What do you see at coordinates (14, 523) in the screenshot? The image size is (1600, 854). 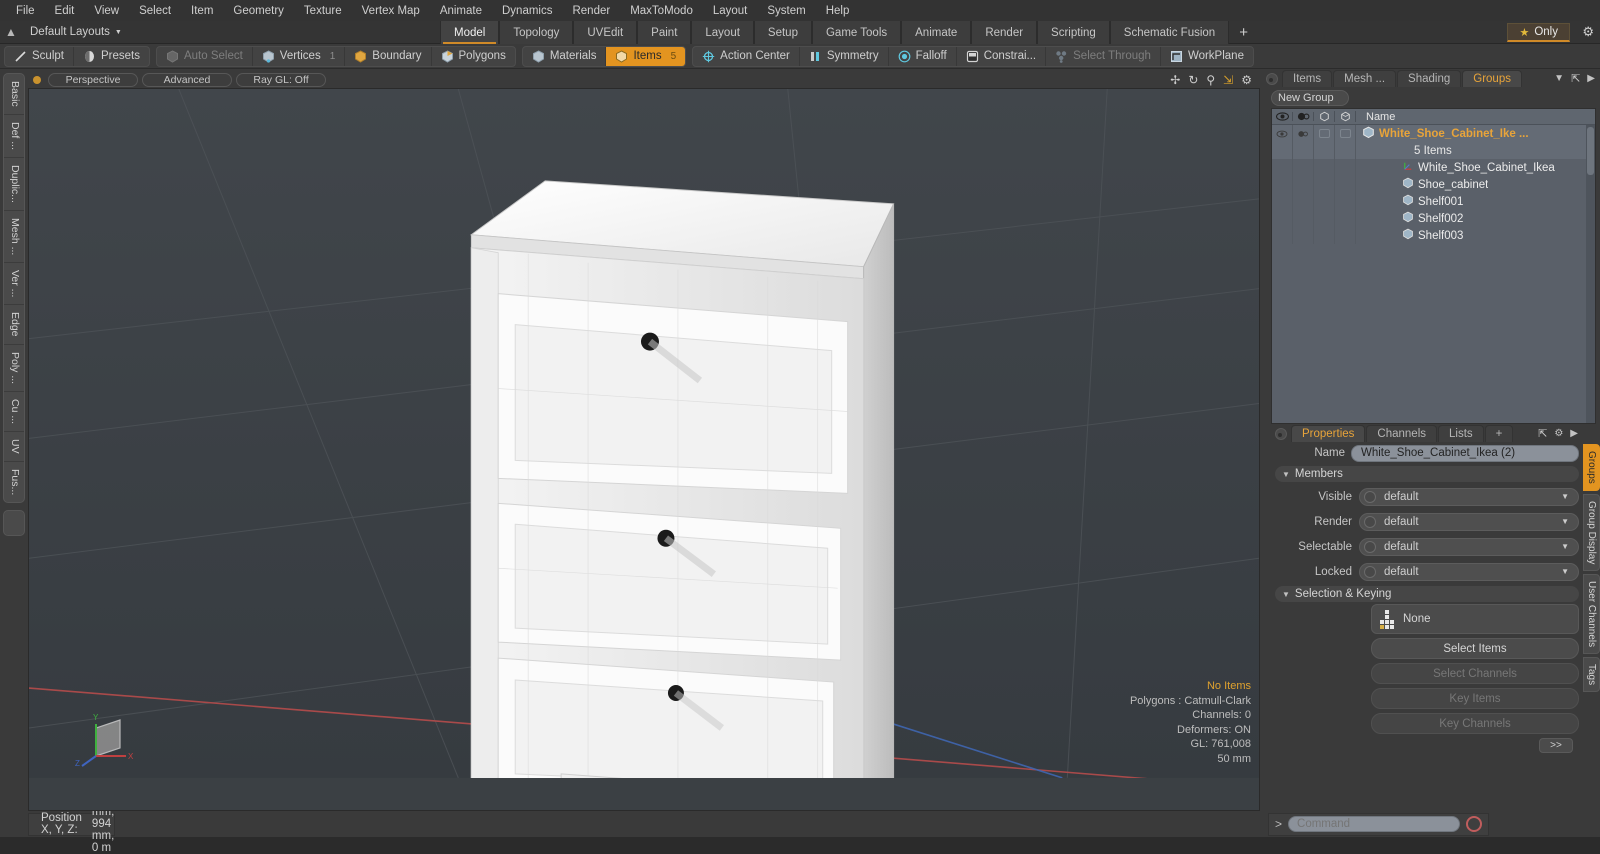 I see `left-tool-options-panel` at bounding box center [14, 523].